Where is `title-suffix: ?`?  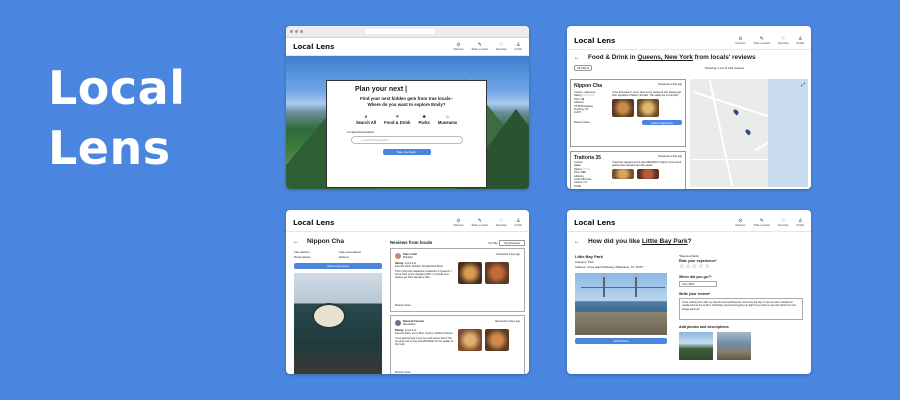
title-suffix: ? is located at coordinates (689, 241).